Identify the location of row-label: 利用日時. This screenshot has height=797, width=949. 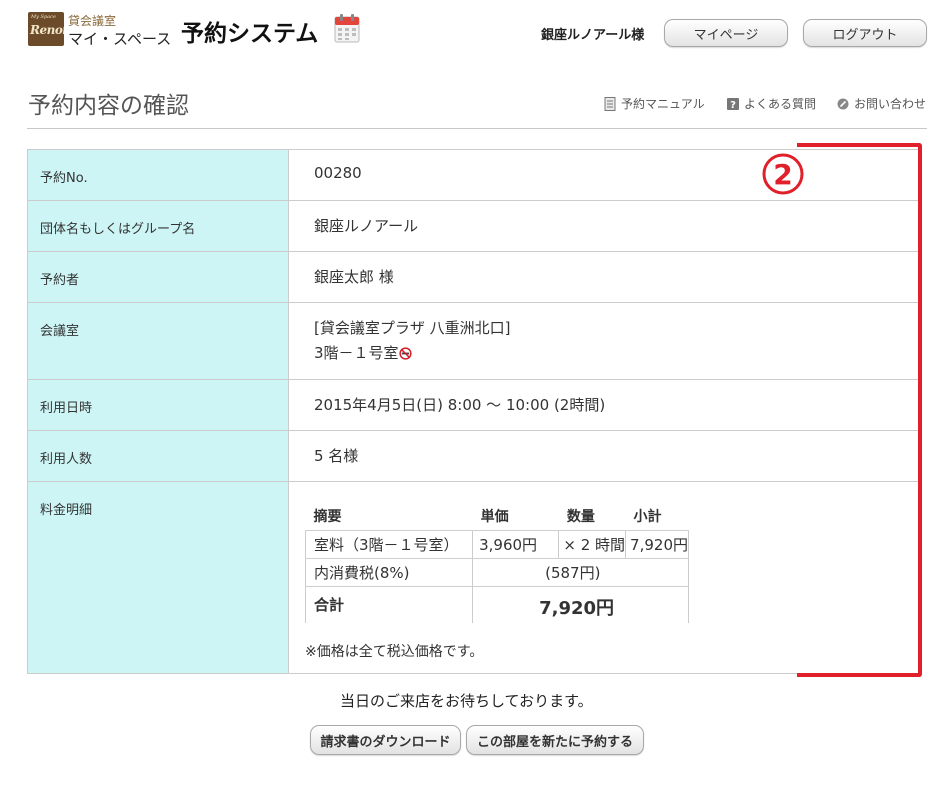
(158, 405).